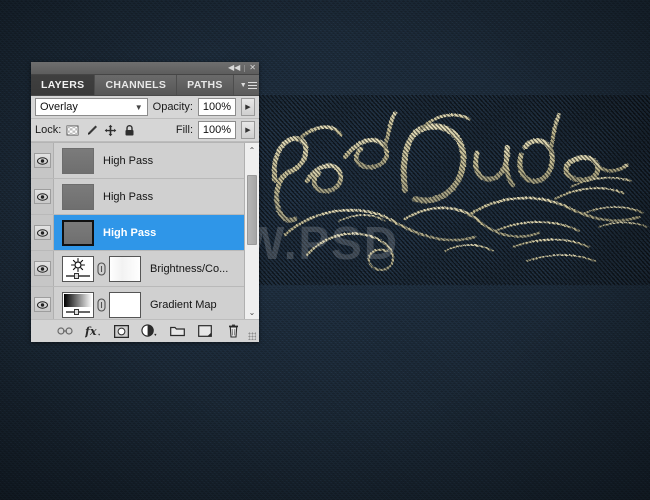 Image resolution: width=650 pixels, height=500 pixels. Describe the element at coordinates (243, 85) in the screenshot. I see `menu-arrow-icon: ▼` at that location.